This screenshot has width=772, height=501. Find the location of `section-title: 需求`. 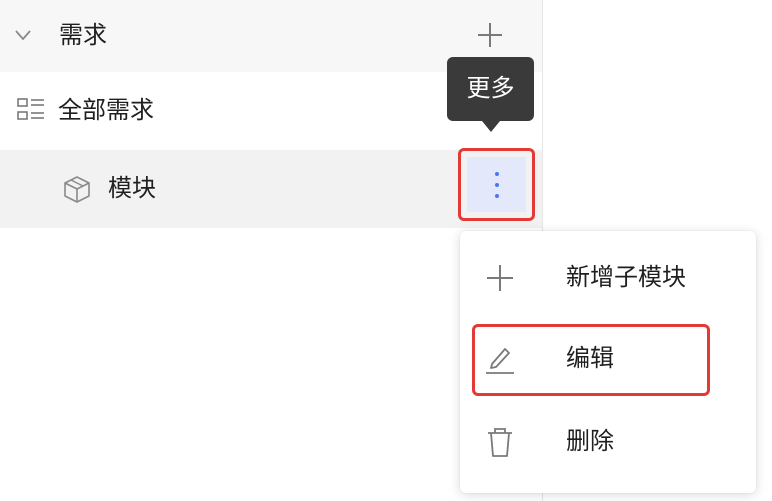

section-title: 需求 is located at coordinates (83, 35).